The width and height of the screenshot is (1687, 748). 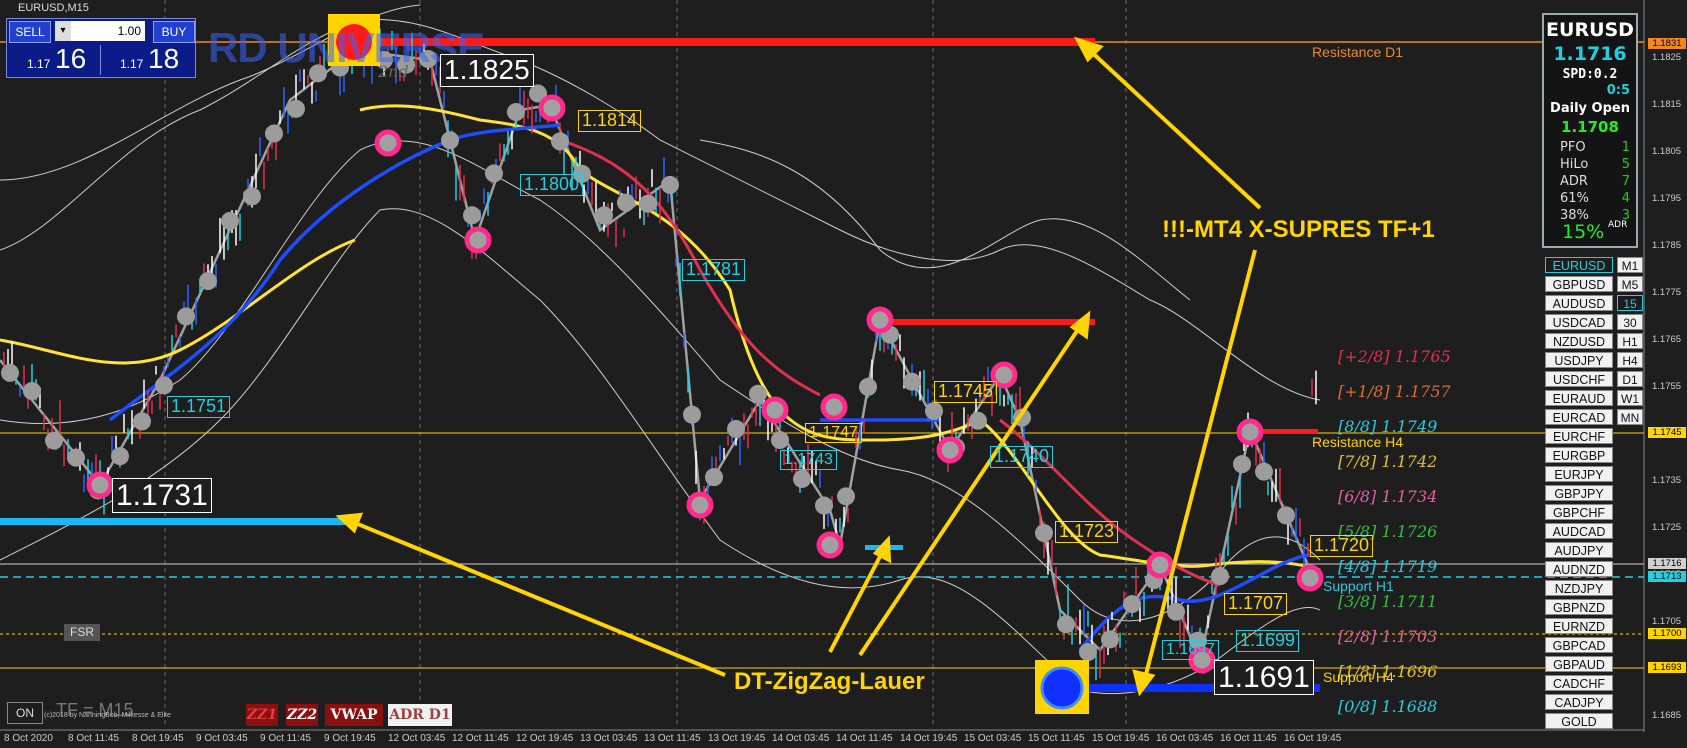 What do you see at coordinates (1579, 626) in the screenshot?
I see `symbol-button-eurnzd: EURNZD` at bounding box center [1579, 626].